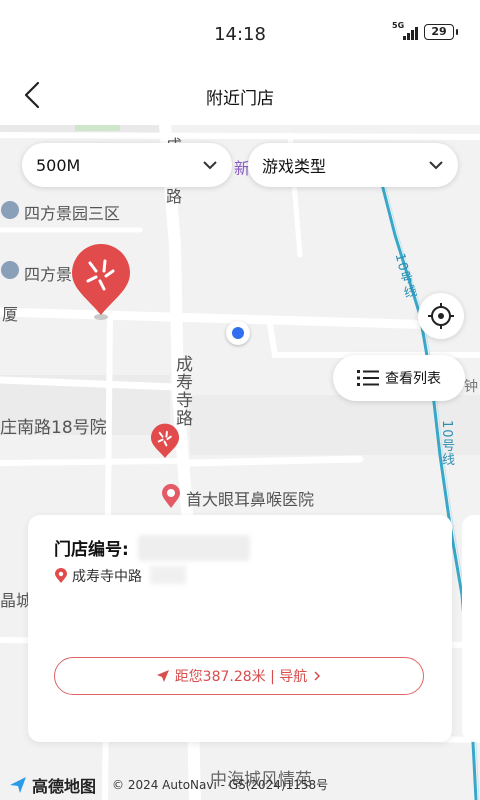  Describe the element at coordinates (368, 378) in the screenshot. I see `list-icon` at that location.